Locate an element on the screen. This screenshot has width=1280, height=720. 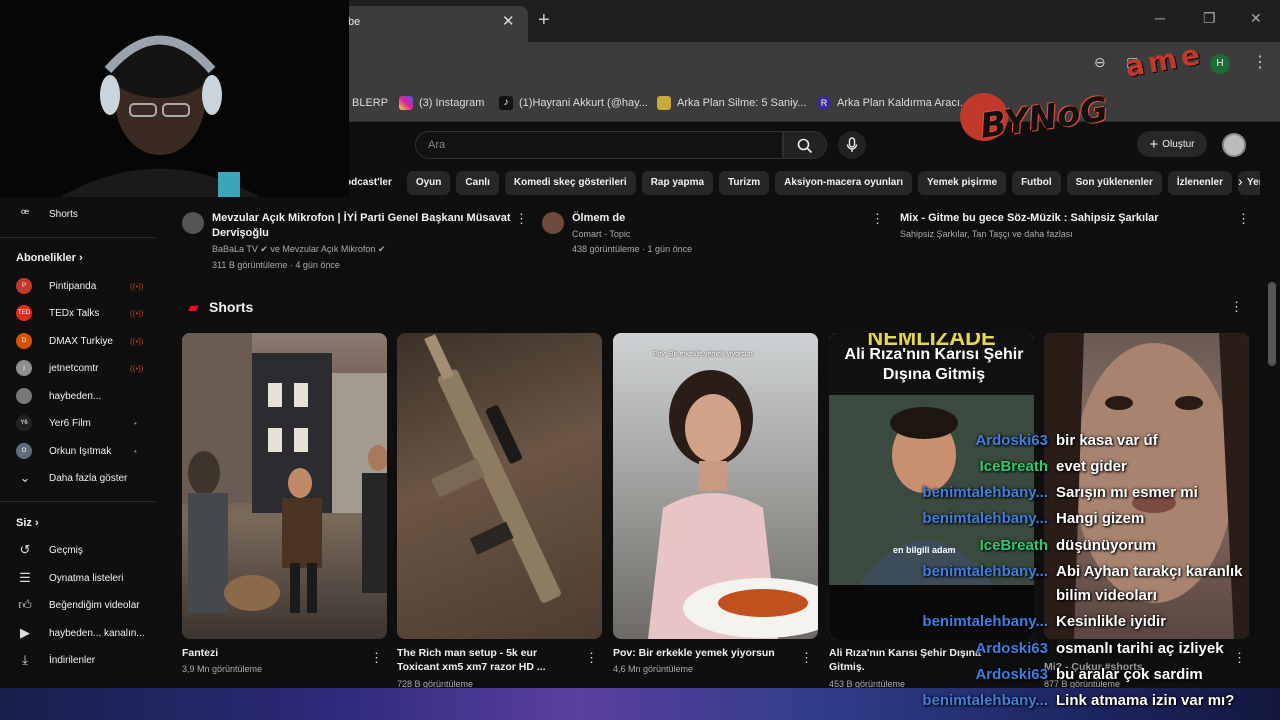
your-videos-icon: ▶ is located at coordinates (25, 632).